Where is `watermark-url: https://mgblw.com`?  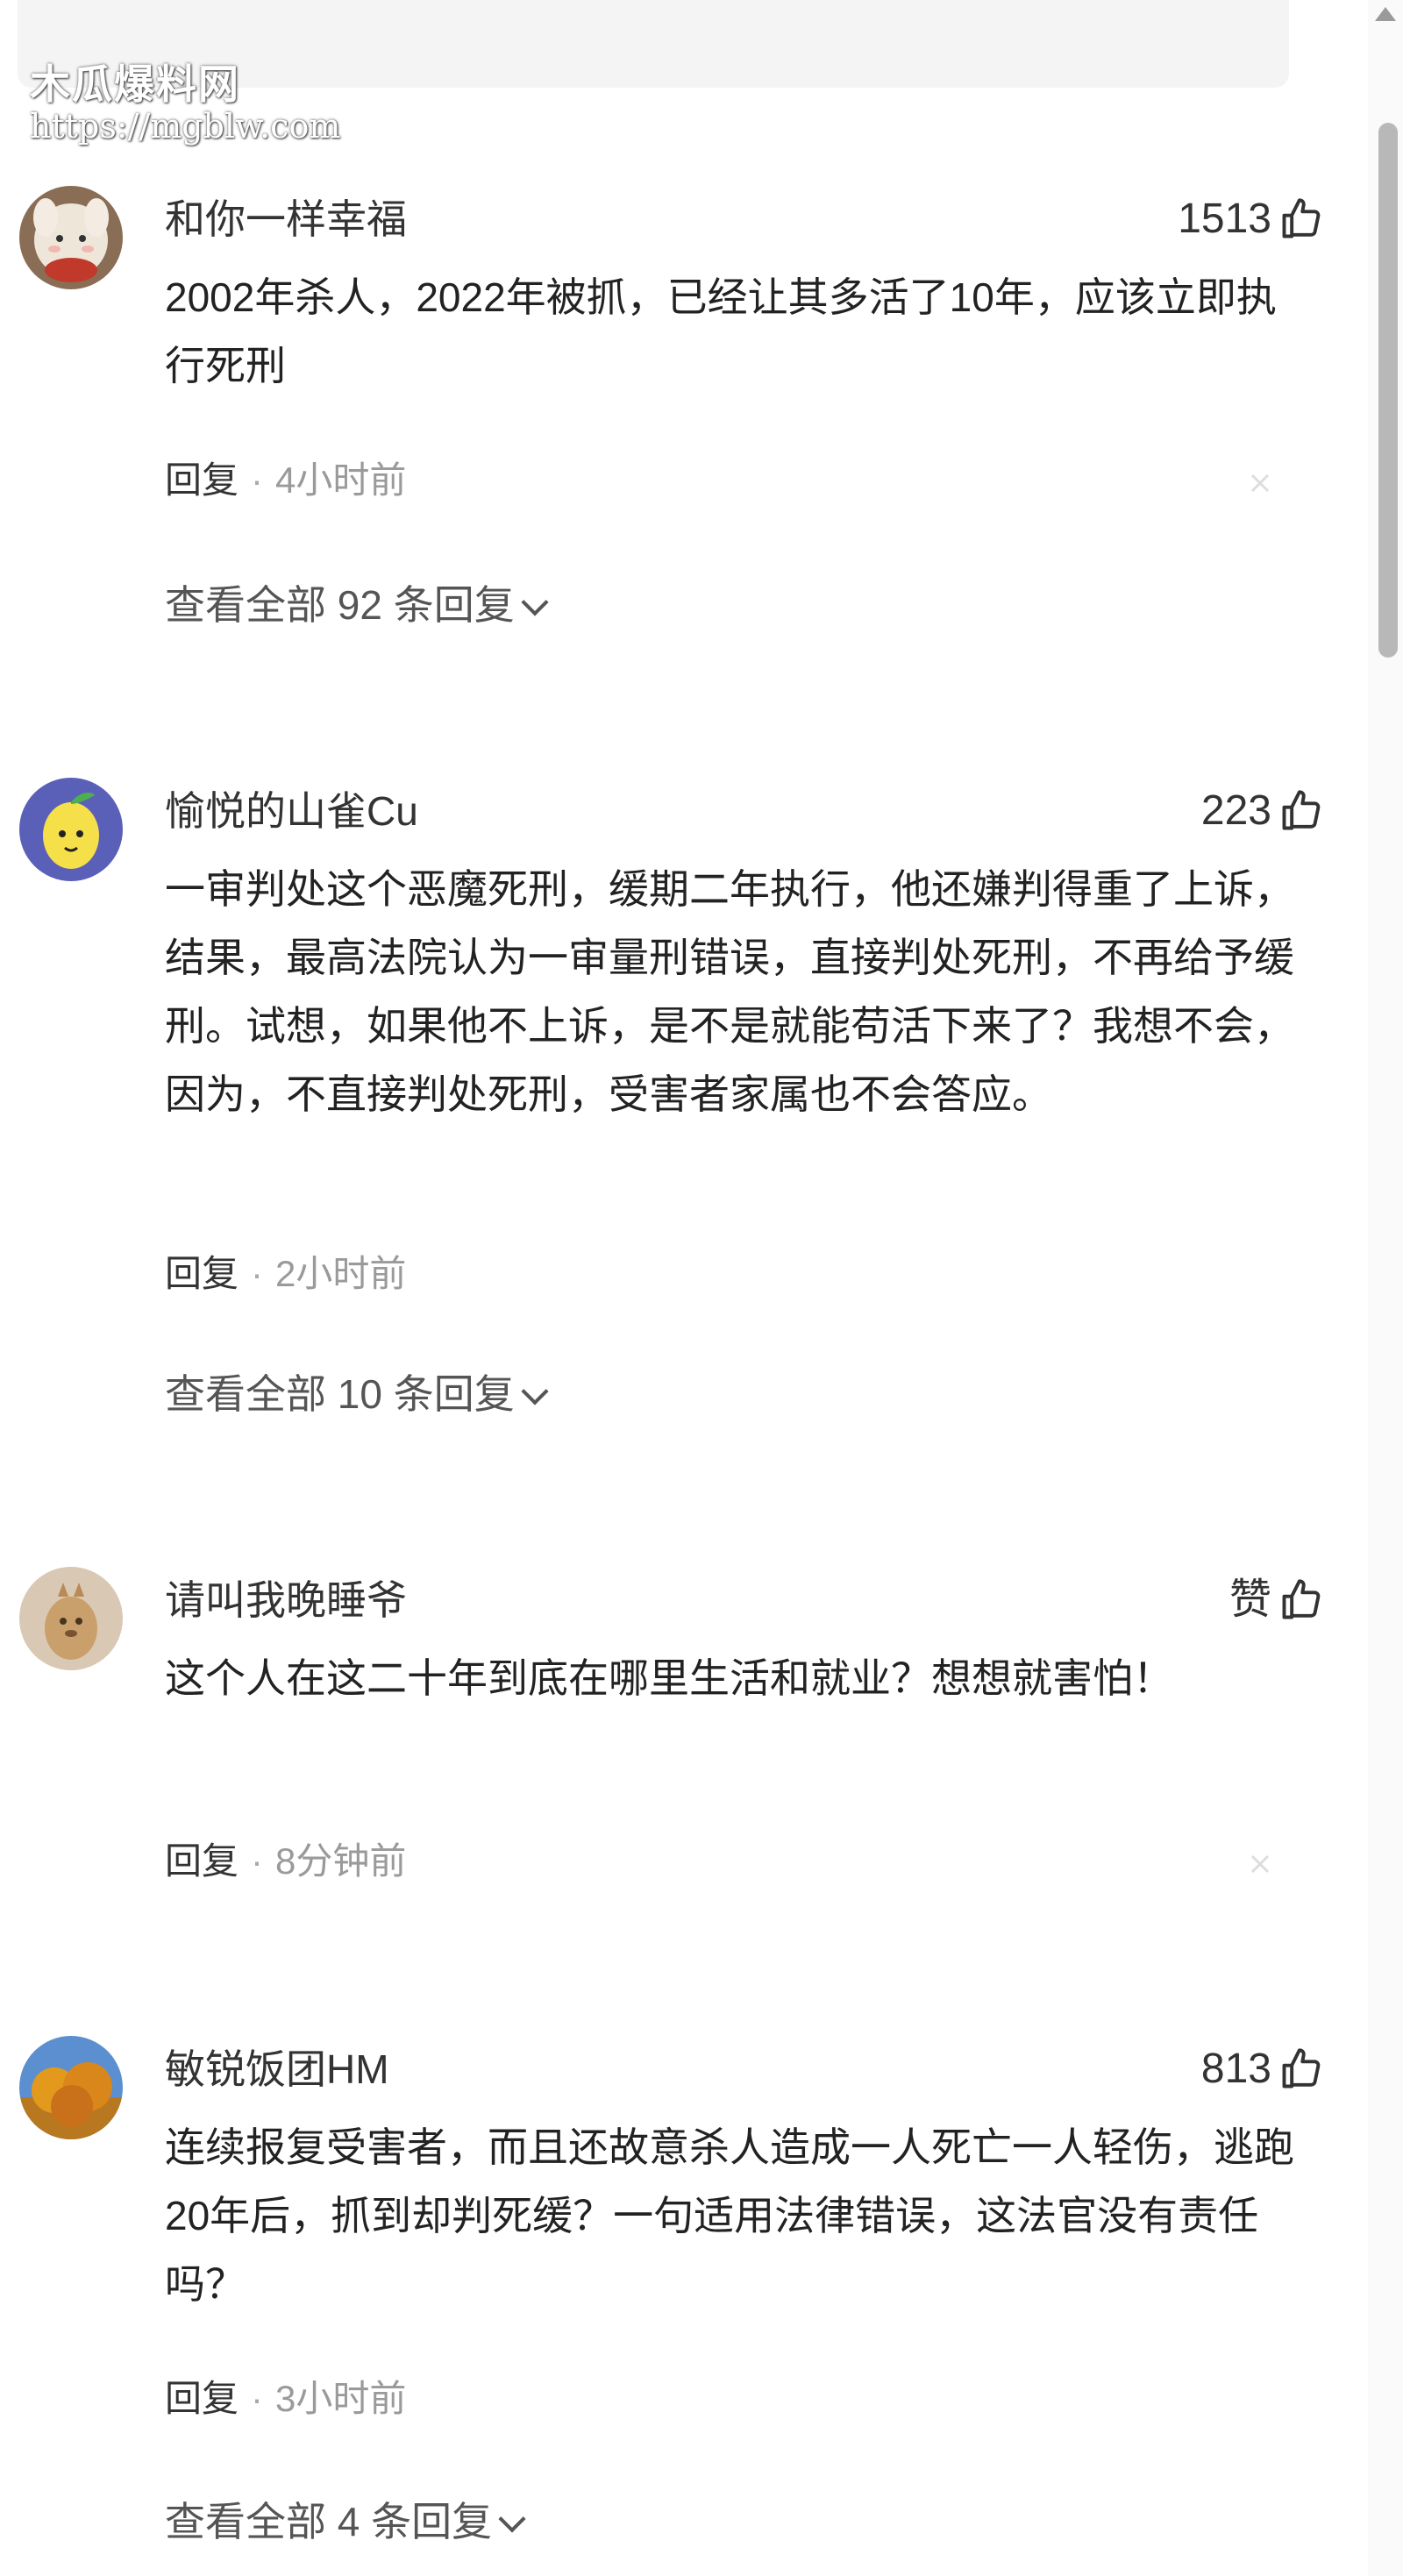 watermark-url: https://mgblw.com is located at coordinates (185, 126).